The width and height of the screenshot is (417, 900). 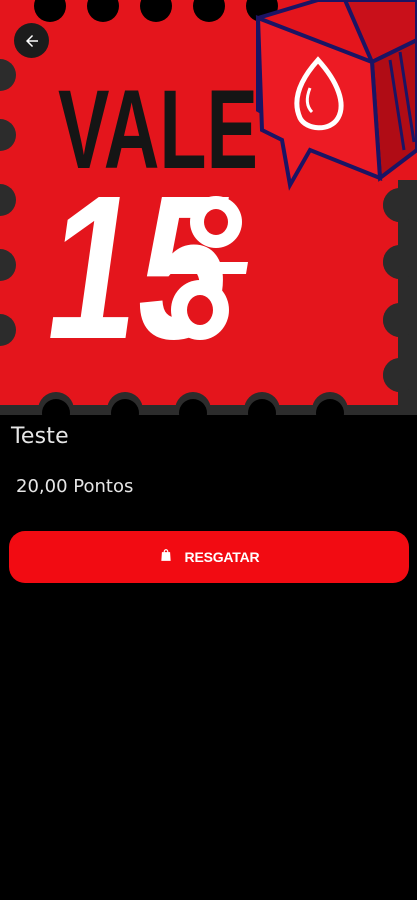 I want to click on product-title: Teste, so click(x=40, y=436).